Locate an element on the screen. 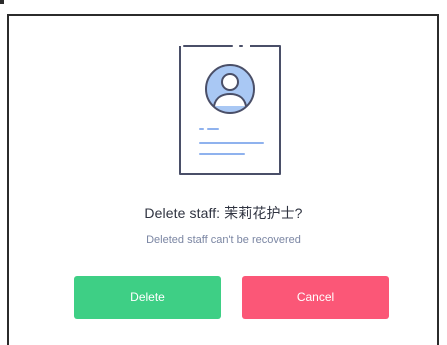 Image resolution: width=447 pixels, height=345 pixels. dialog-subtitle: Deleted staff can't be recovered is located at coordinates (223, 240).